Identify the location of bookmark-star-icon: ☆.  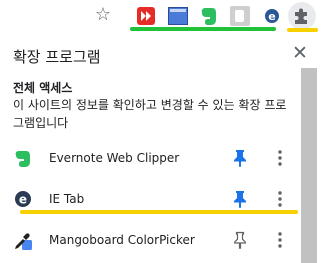
(103, 14).